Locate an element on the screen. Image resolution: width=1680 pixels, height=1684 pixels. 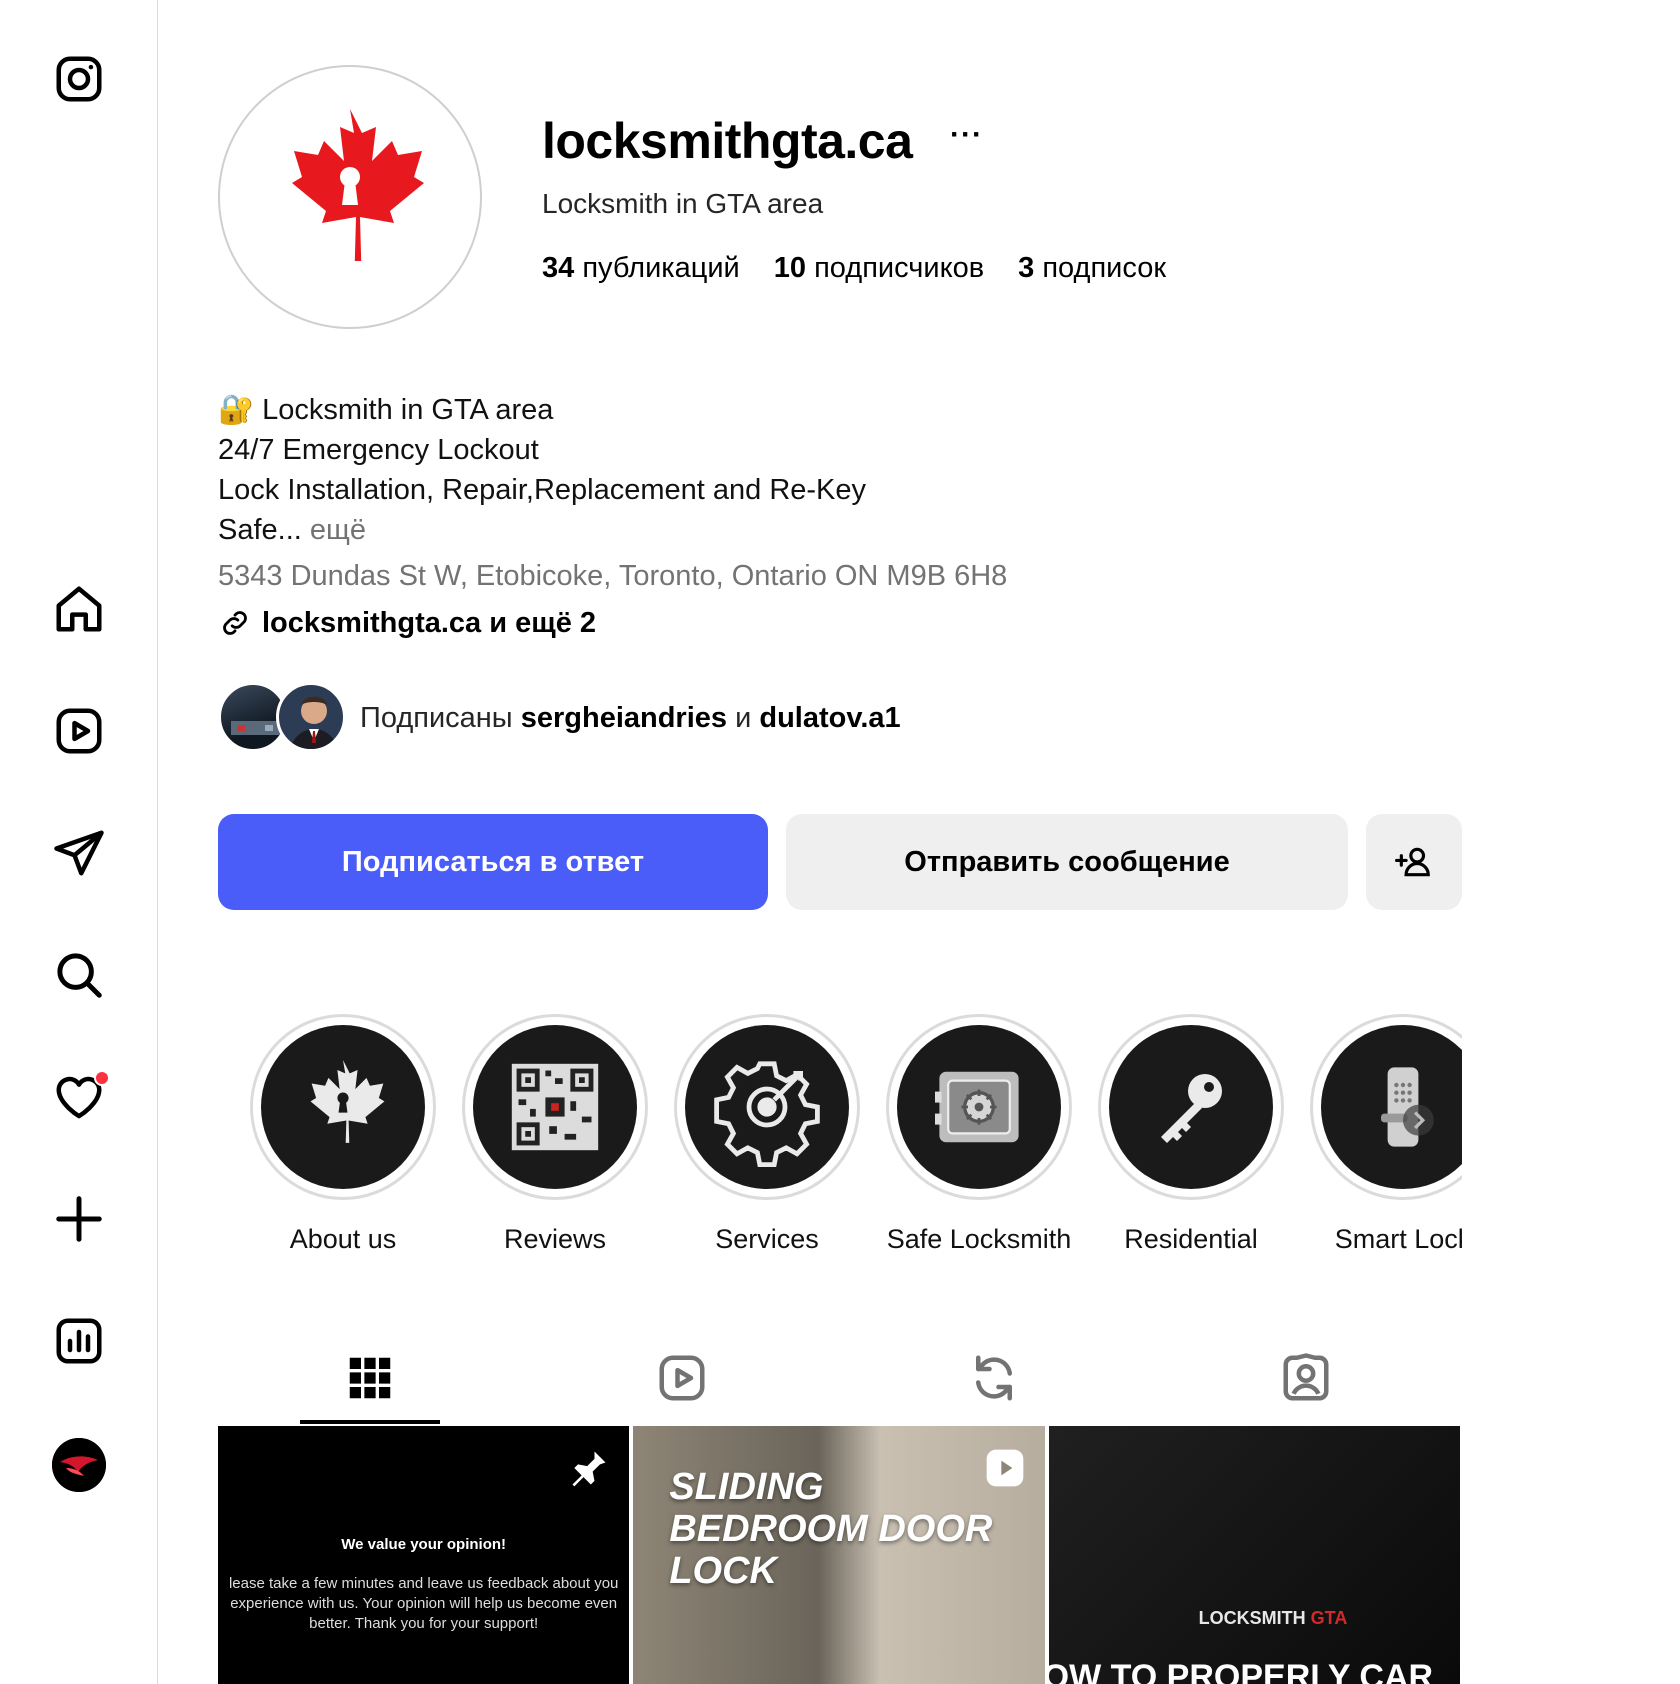
post-caption-title: We value your opinion! is located at coordinates (424, 1544).